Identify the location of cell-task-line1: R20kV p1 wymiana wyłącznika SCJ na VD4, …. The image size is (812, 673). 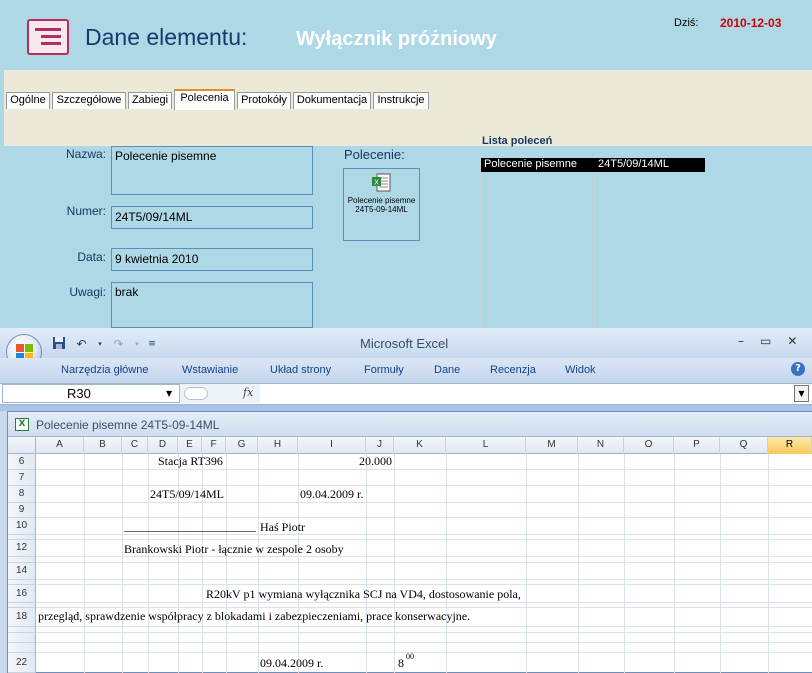
(363, 594).